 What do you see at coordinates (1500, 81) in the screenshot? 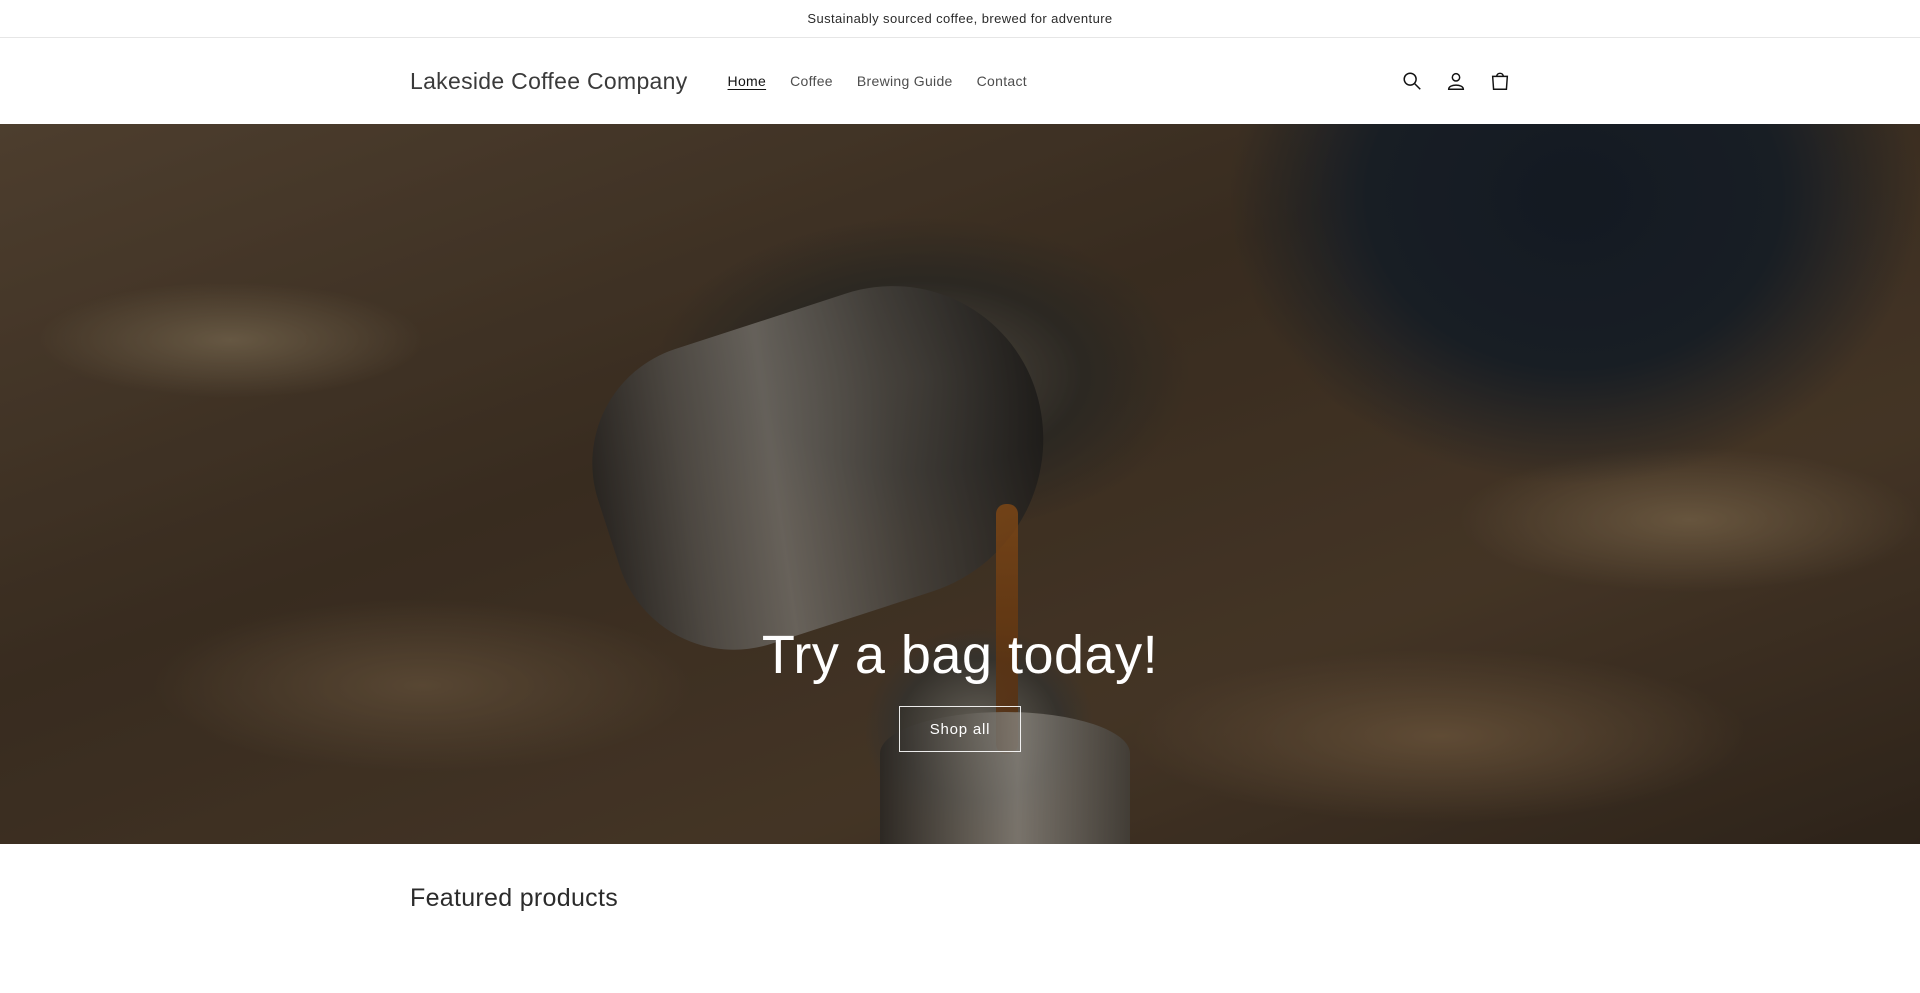
I see `cart-icon` at bounding box center [1500, 81].